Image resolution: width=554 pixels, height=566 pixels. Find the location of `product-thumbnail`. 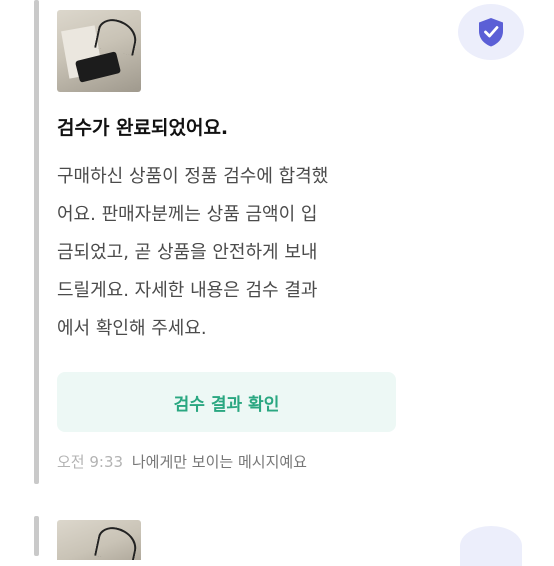

product-thumbnail is located at coordinates (99, 51).